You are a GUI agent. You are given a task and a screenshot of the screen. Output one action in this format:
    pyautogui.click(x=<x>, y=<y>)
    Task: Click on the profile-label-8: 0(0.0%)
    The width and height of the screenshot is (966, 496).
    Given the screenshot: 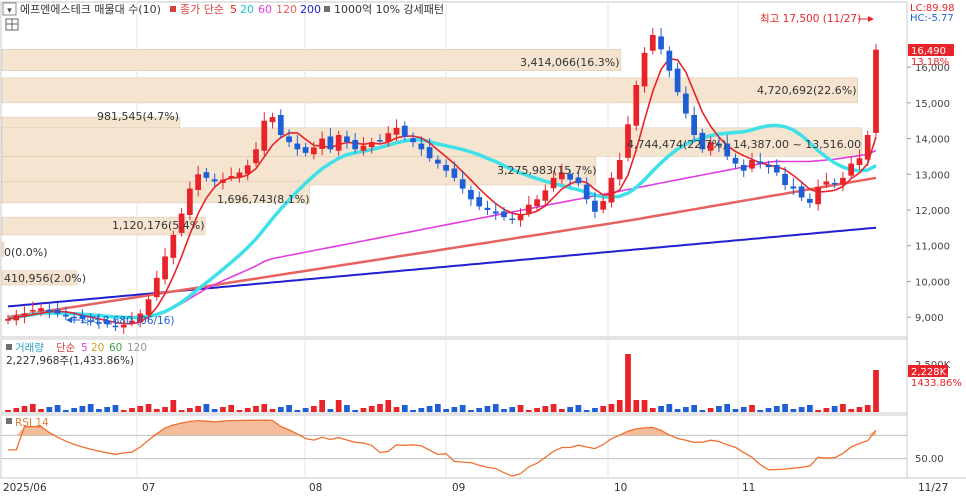 What is the action you would take?
    pyautogui.click(x=26, y=252)
    